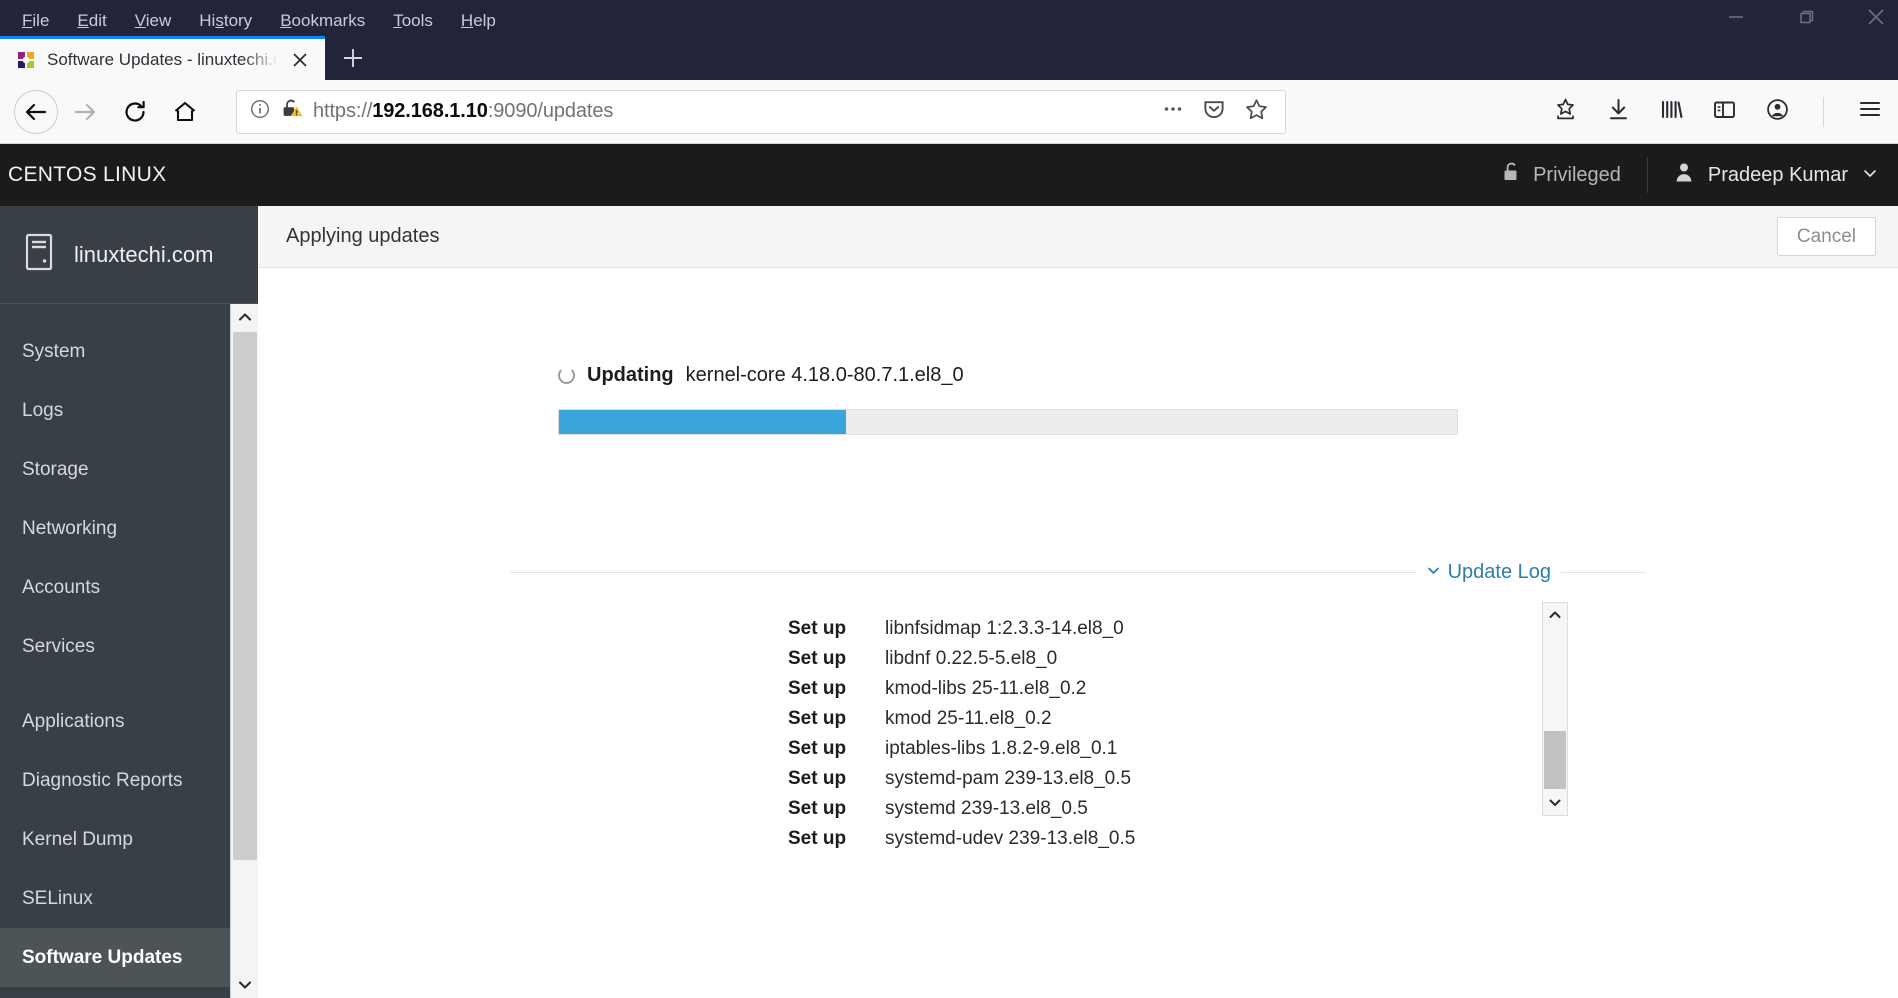  I want to click on home-icon, so click(185, 112).